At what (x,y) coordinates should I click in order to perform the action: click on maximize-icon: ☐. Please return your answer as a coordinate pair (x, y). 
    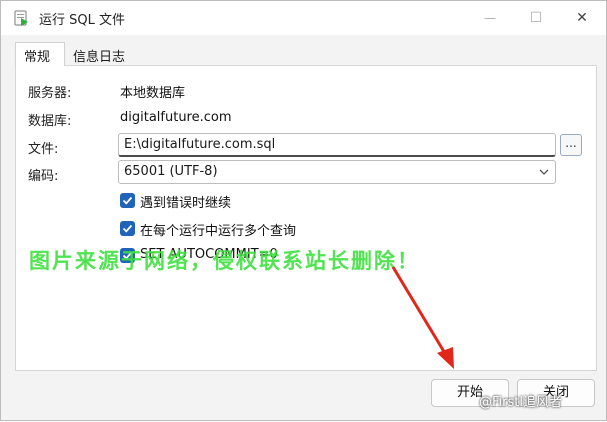
    Looking at the image, I should click on (536, 18).